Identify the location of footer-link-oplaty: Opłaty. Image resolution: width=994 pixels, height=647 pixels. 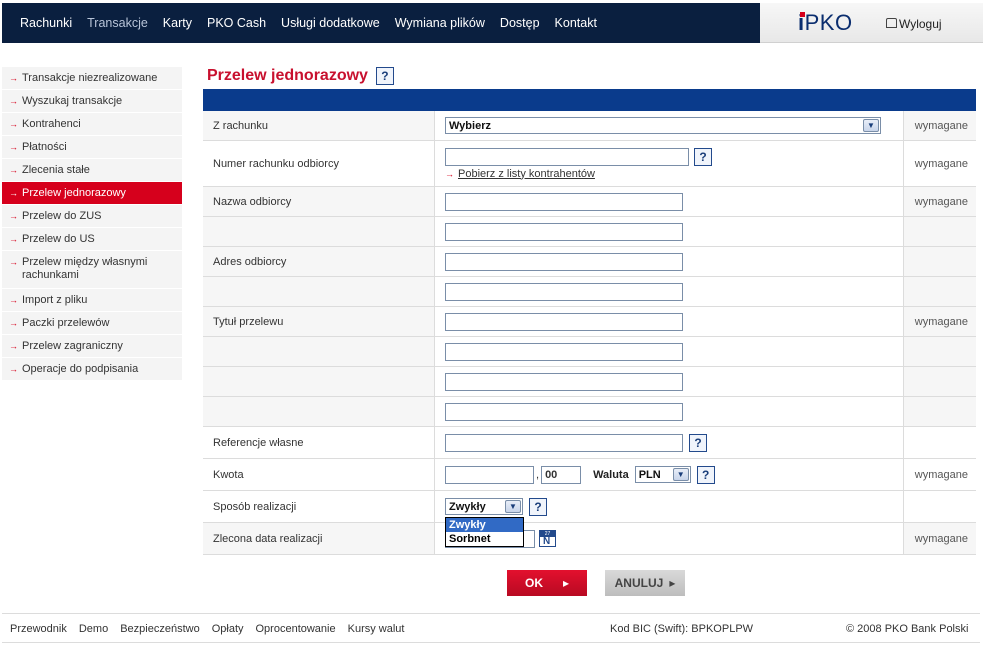
(228, 629).